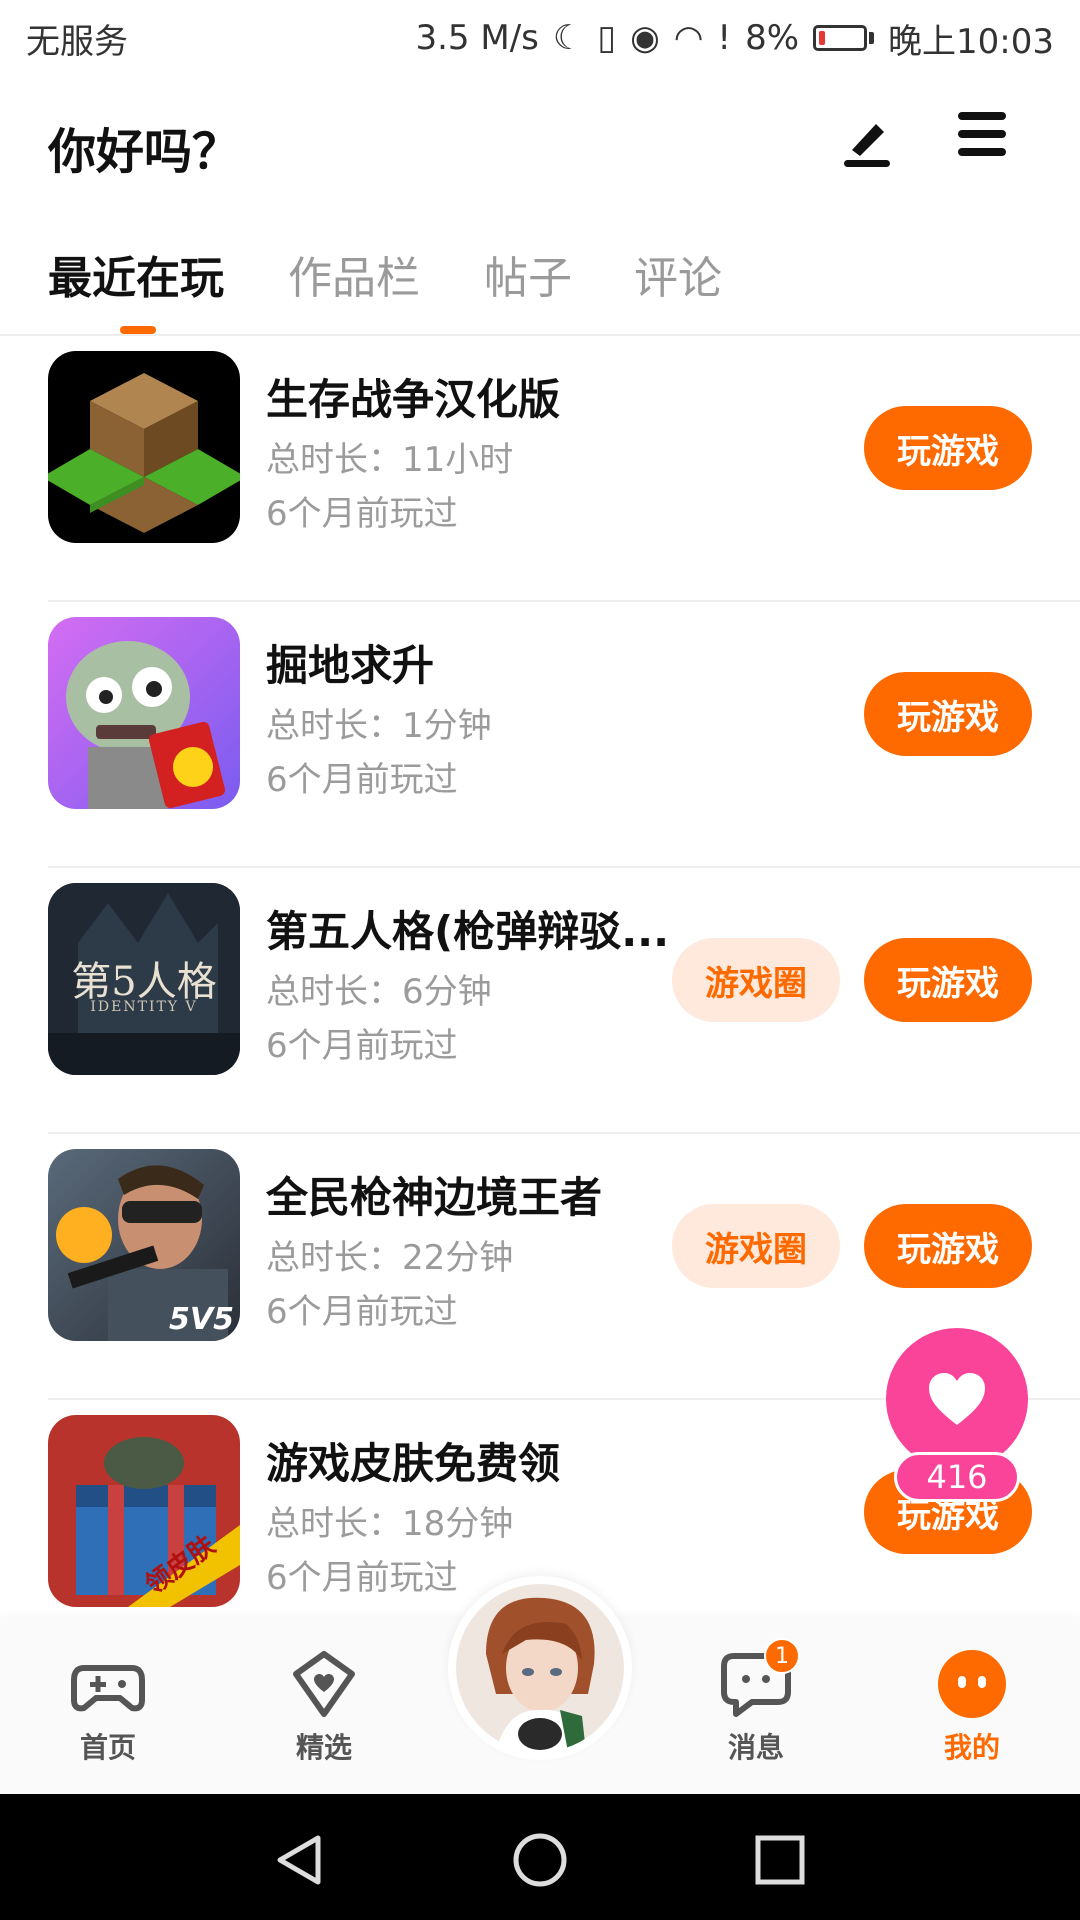 The width and height of the screenshot is (1080, 1920). Describe the element at coordinates (540, 469) in the screenshot. I see `list-item: 生存战争汉化版 总时长：11小时 6个月前玩过 玩游戏` at that location.